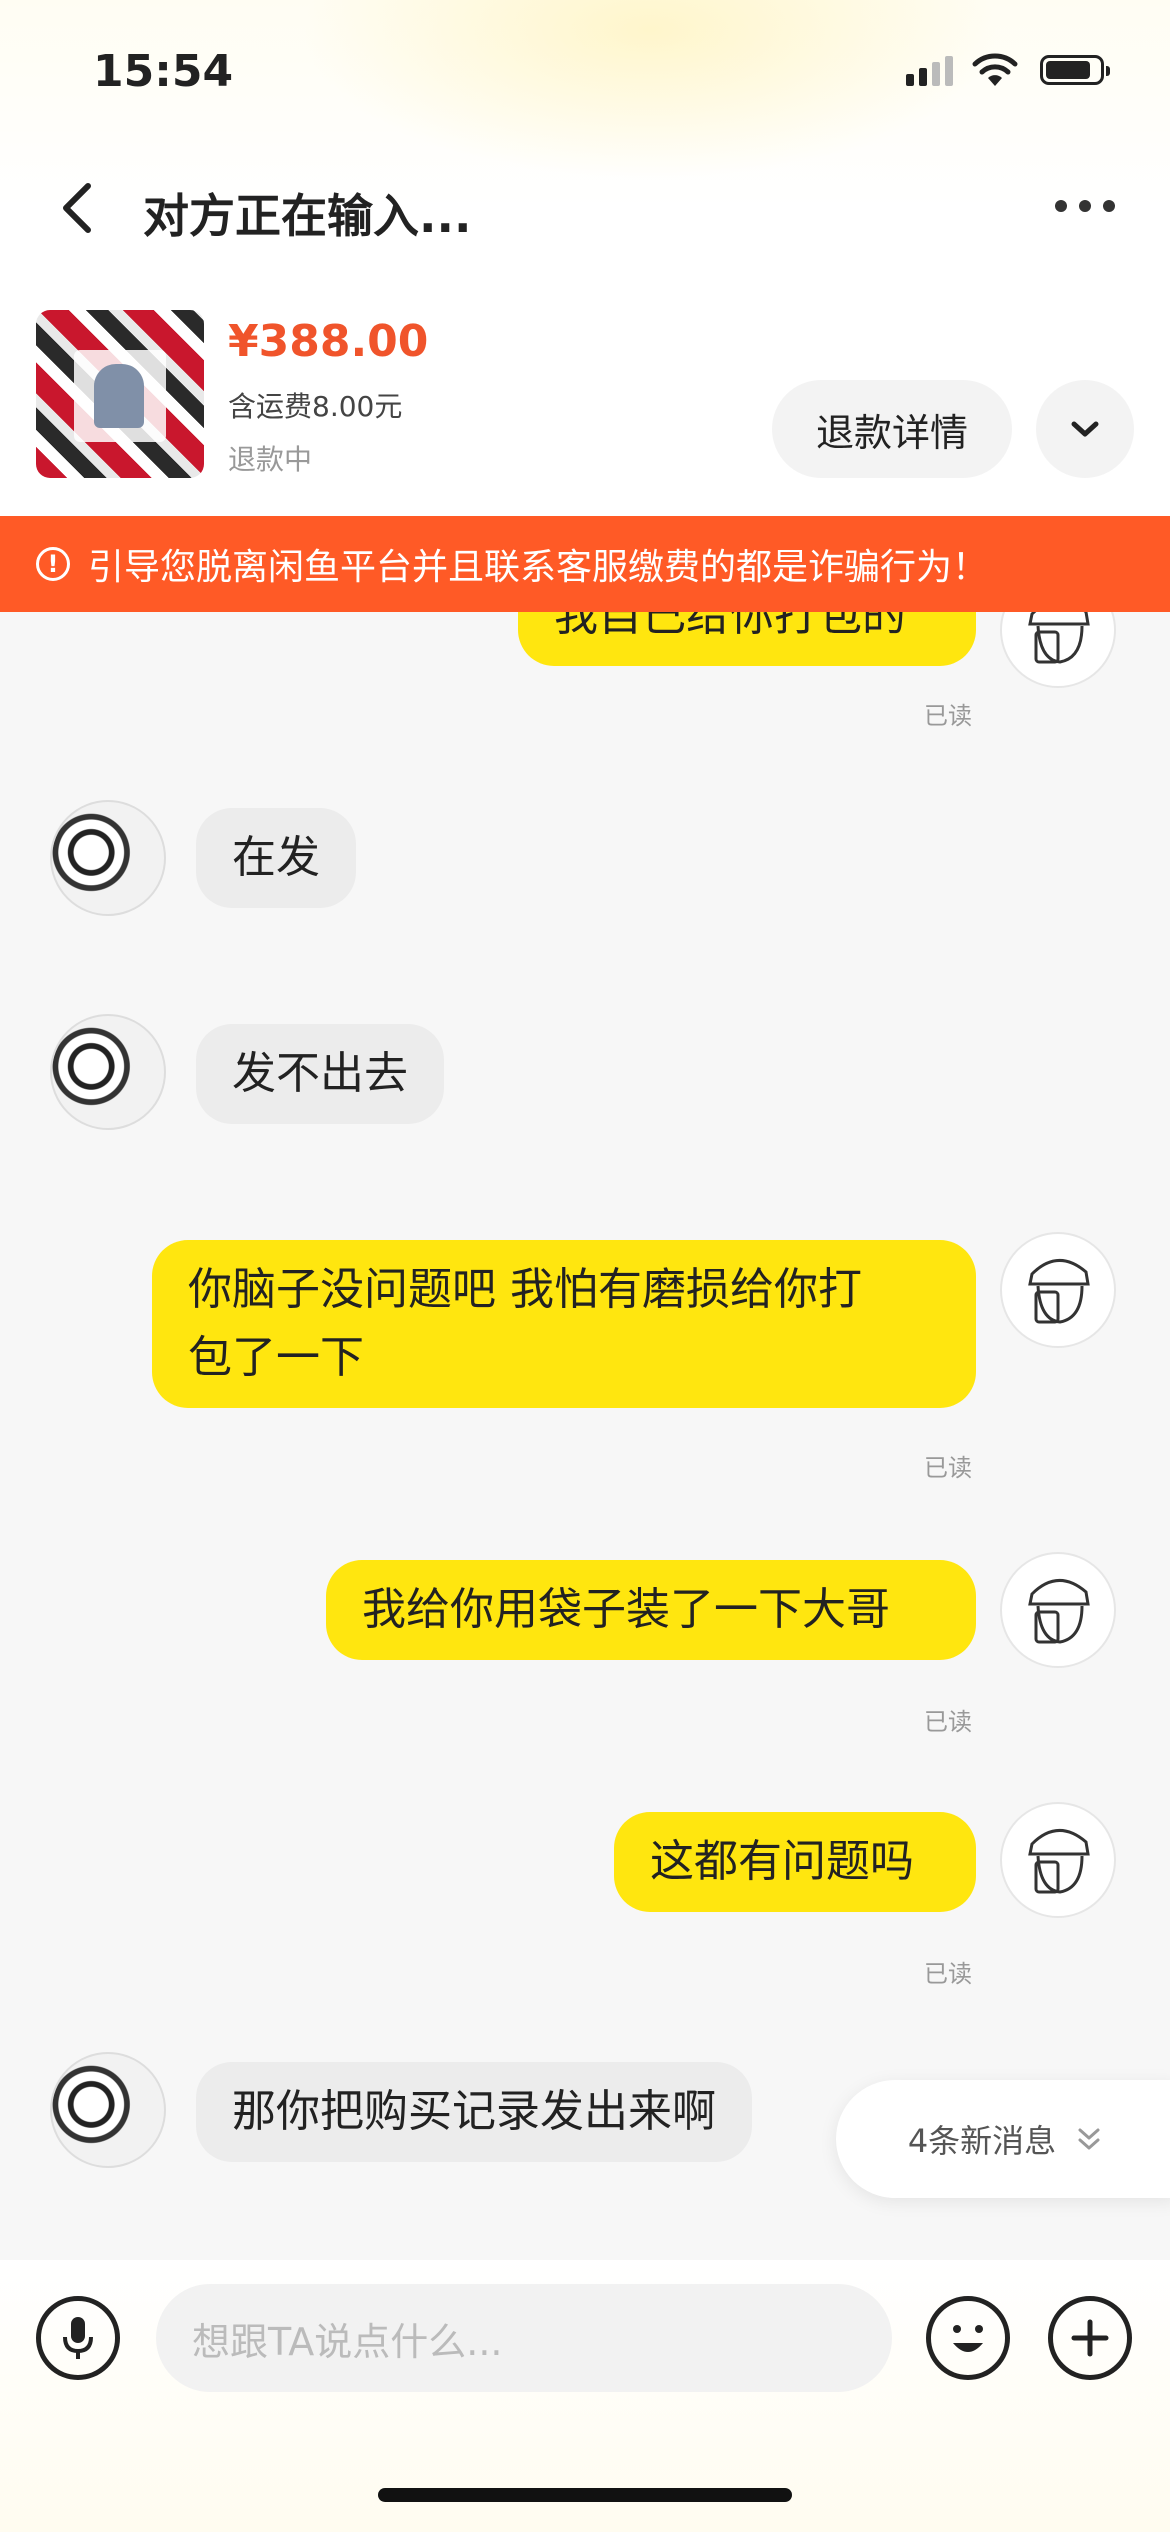 This screenshot has width=1170, height=2532. What do you see at coordinates (650, 90) in the screenshot?
I see `header-glow` at bounding box center [650, 90].